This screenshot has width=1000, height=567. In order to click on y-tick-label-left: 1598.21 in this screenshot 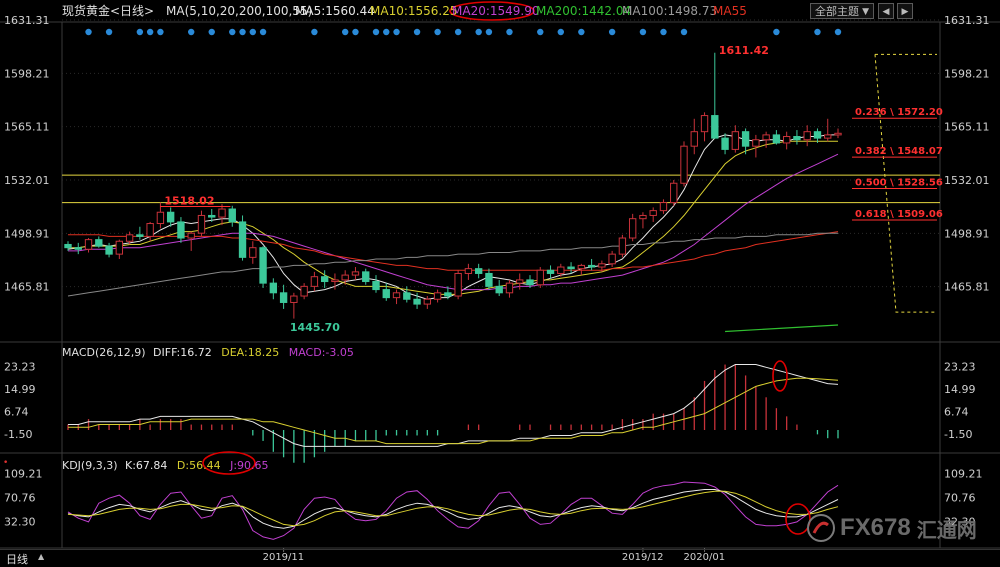, I will do `click(27, 73)`.